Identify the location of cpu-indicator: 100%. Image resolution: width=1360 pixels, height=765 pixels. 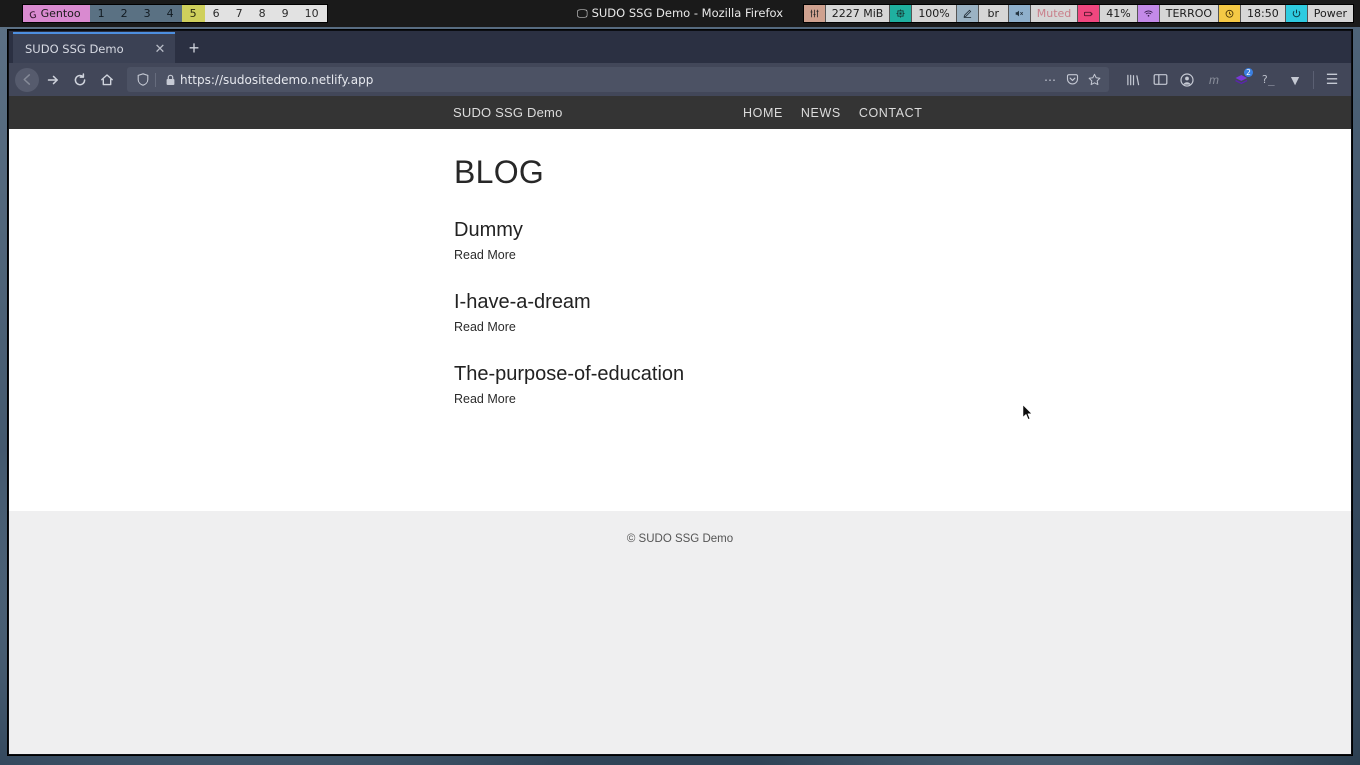
(934, 13).